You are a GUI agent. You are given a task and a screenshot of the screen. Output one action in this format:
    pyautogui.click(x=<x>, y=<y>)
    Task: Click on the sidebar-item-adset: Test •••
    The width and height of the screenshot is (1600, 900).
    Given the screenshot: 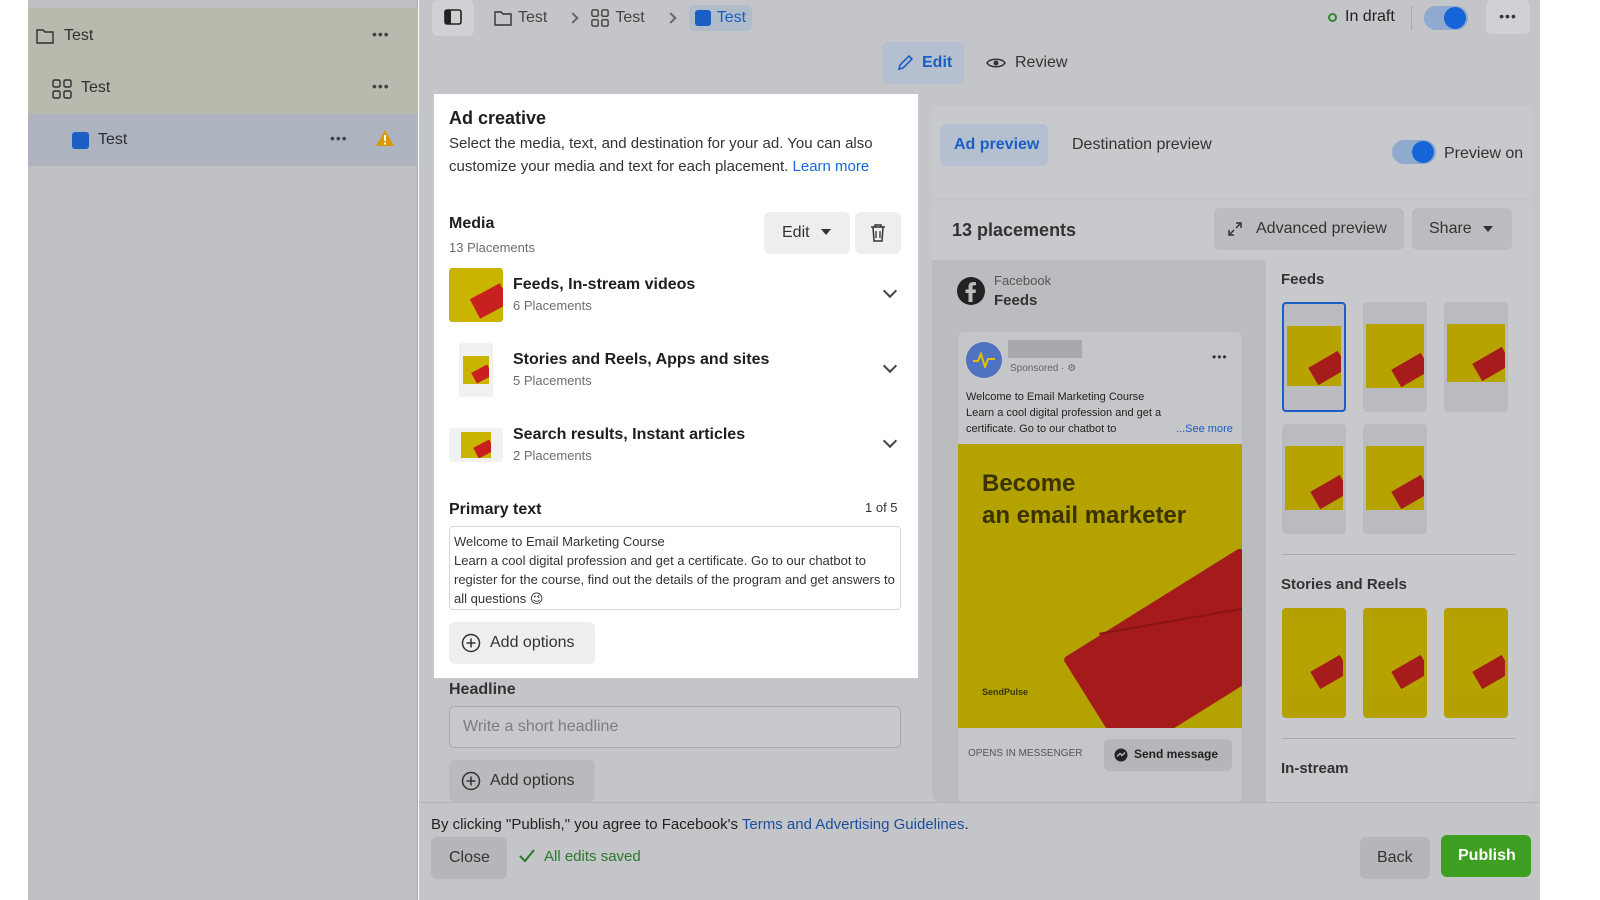 What is the action you would take?
    pyautogui.click(x=229, y=89)
    